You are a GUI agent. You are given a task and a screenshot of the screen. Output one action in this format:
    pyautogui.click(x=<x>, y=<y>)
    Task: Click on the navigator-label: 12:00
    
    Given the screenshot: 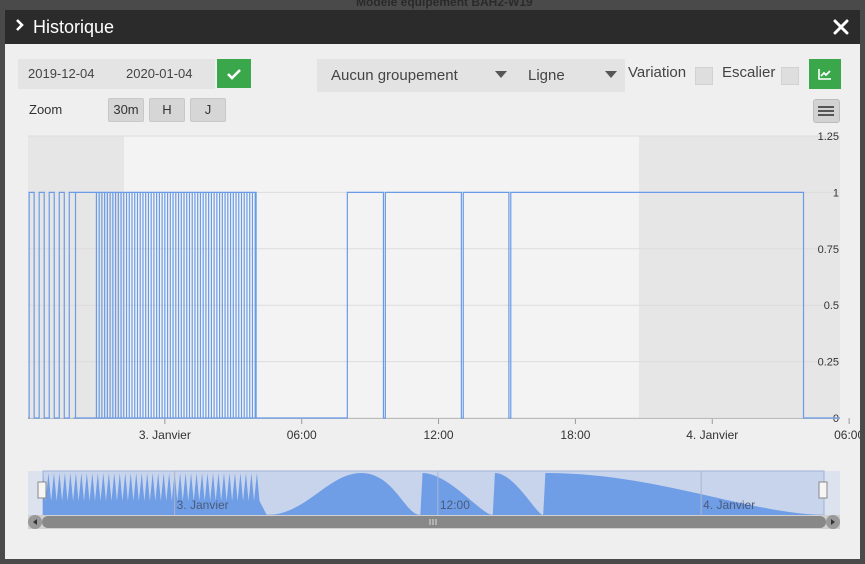 What is the action you would take?
    pyautogui.click(x=455, y=505)
    